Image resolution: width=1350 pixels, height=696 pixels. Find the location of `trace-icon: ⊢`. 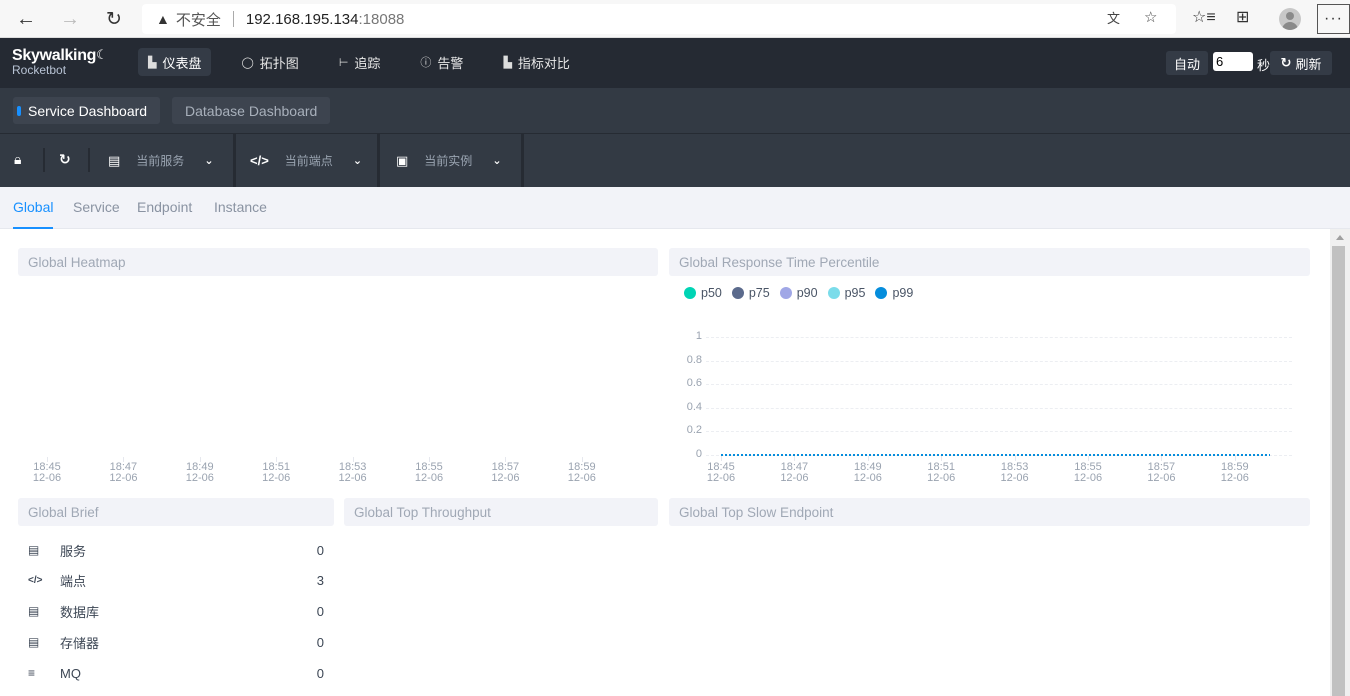

trace-icon: ⊢ is located at coordinates (343, 62).